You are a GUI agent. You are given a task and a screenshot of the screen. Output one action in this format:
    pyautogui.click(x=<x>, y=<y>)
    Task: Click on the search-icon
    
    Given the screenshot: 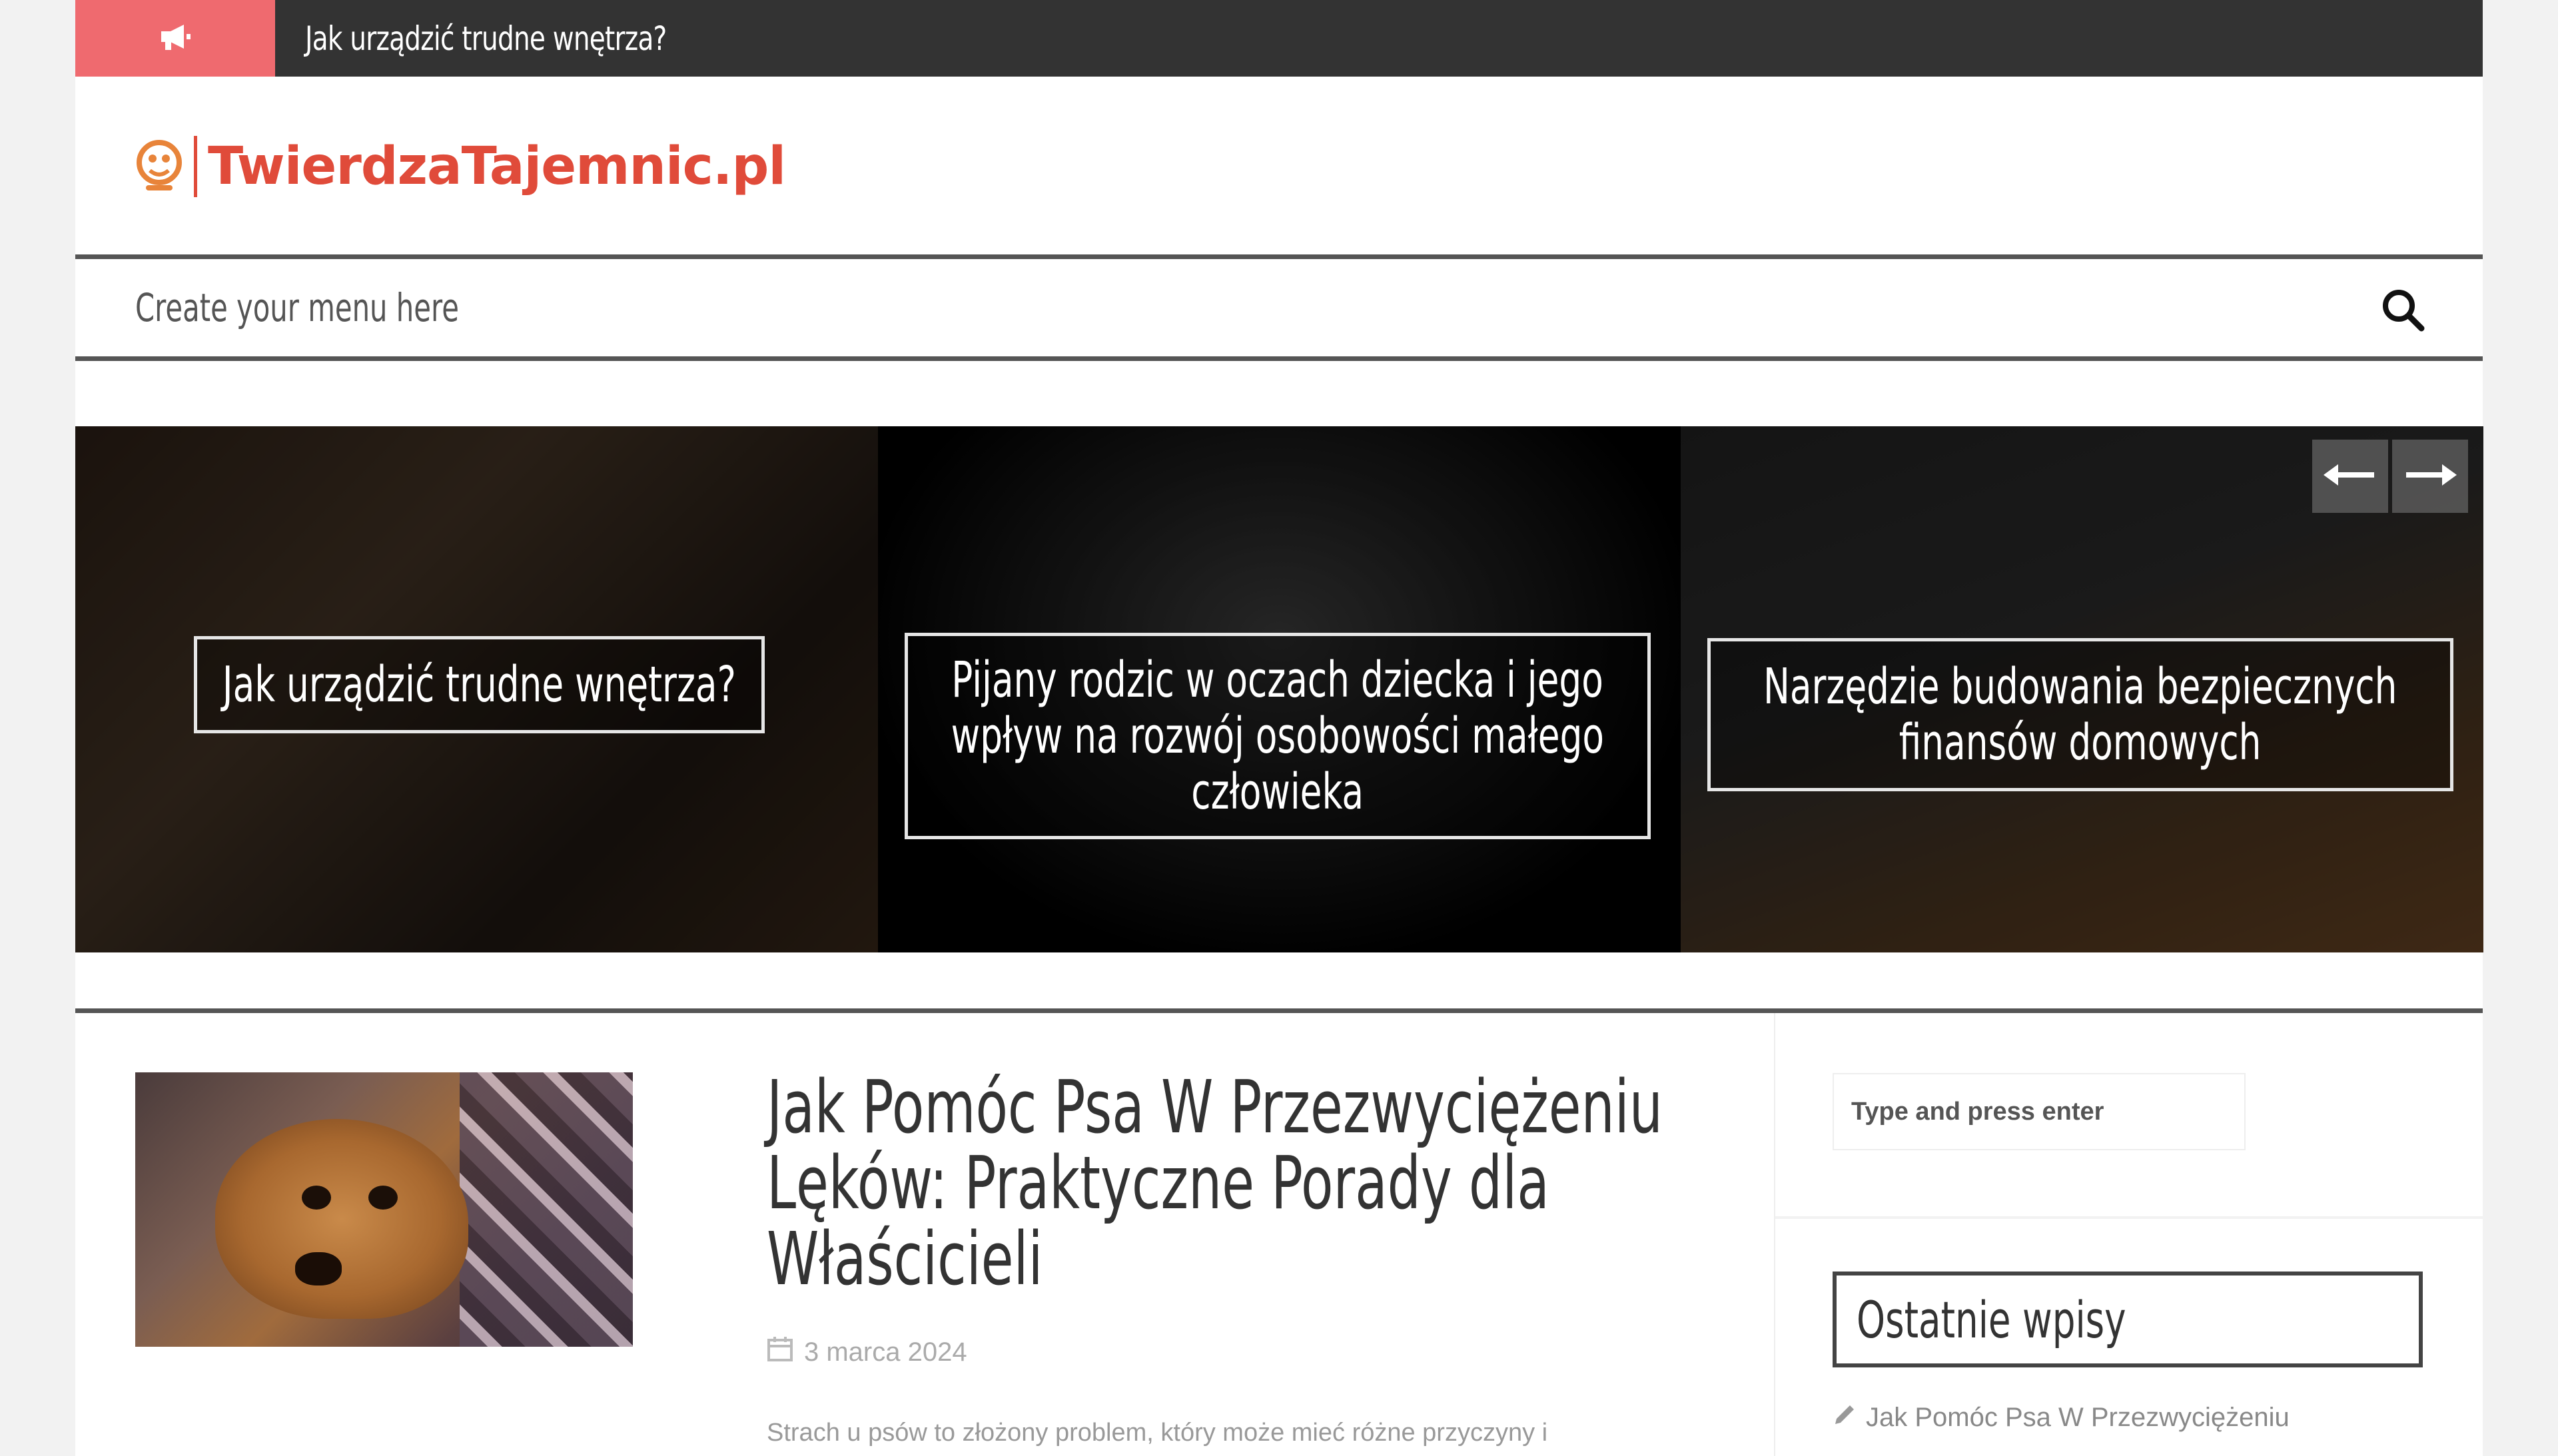 What is the action you would take?
    pyautogui.click(x=2402, y=311)
    